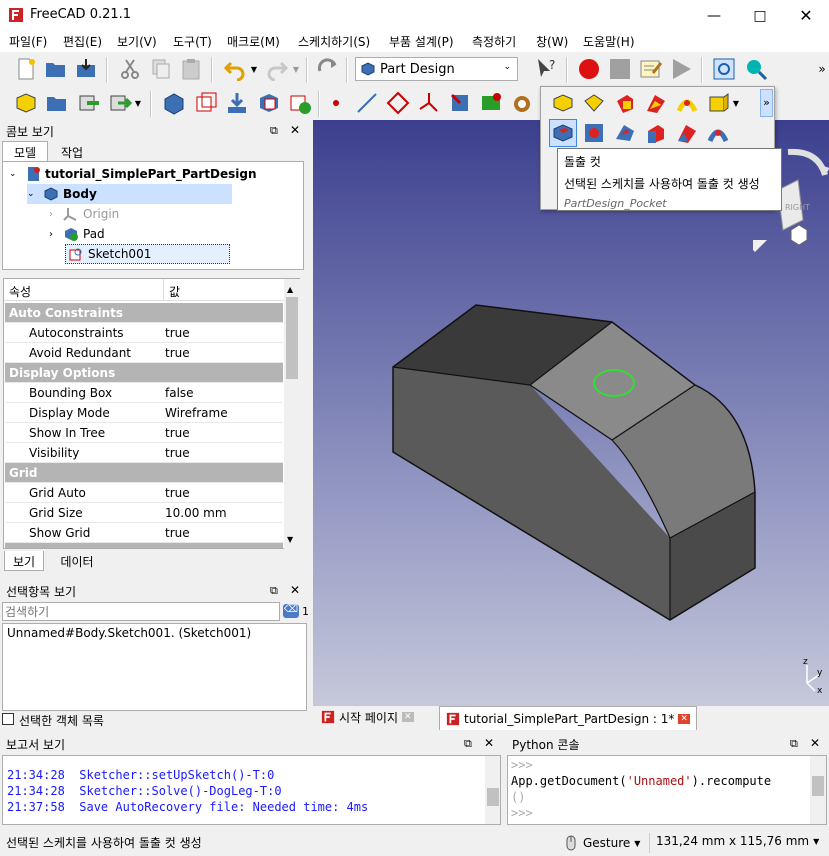 The width and height of the screenshot is (829, 856). Describe the element at coordinates (137, 41) in the screenshot. I see `menu-view: 보기(V)` at that location.